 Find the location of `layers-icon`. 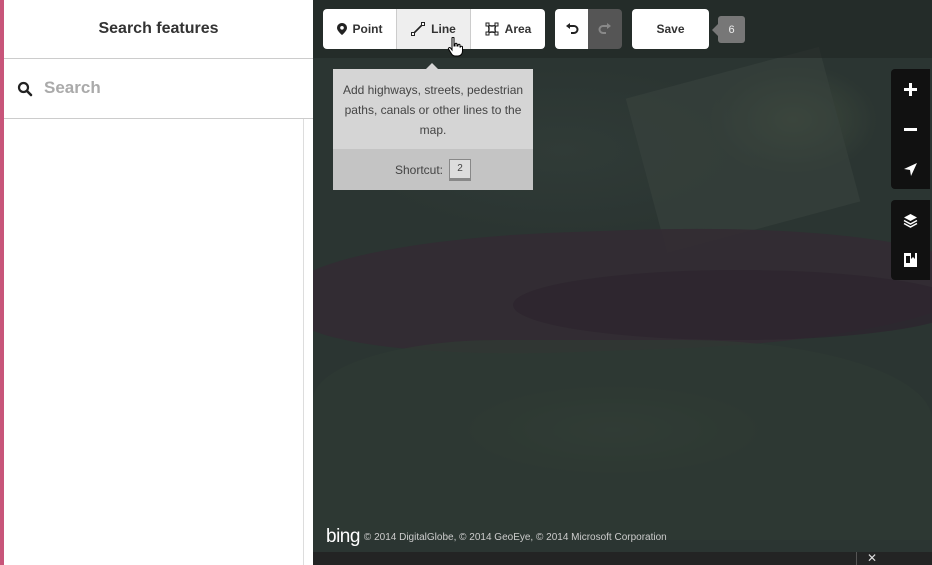

layers-icon is located at coordinates (910, 220).